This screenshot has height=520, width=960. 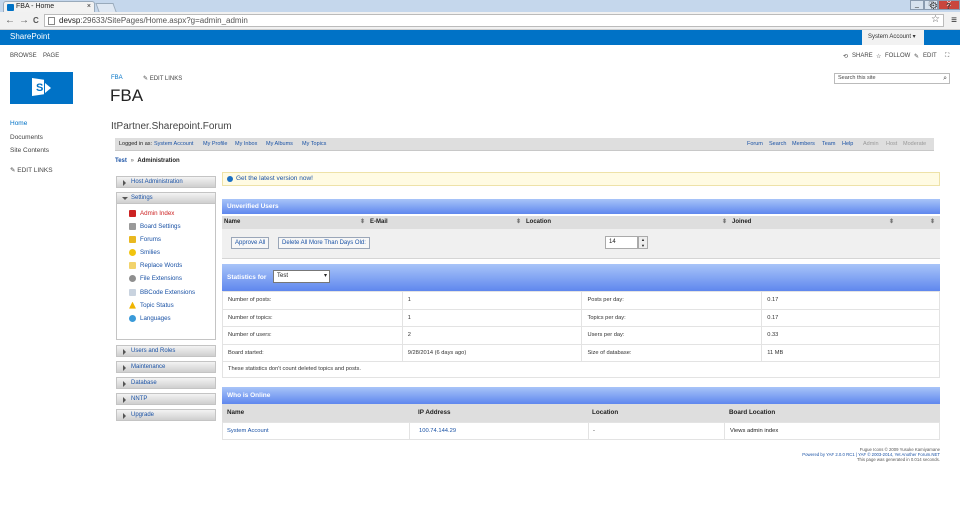 I want to click on submenu-file-extensions: File Extensions, so click(x=172, y=278).